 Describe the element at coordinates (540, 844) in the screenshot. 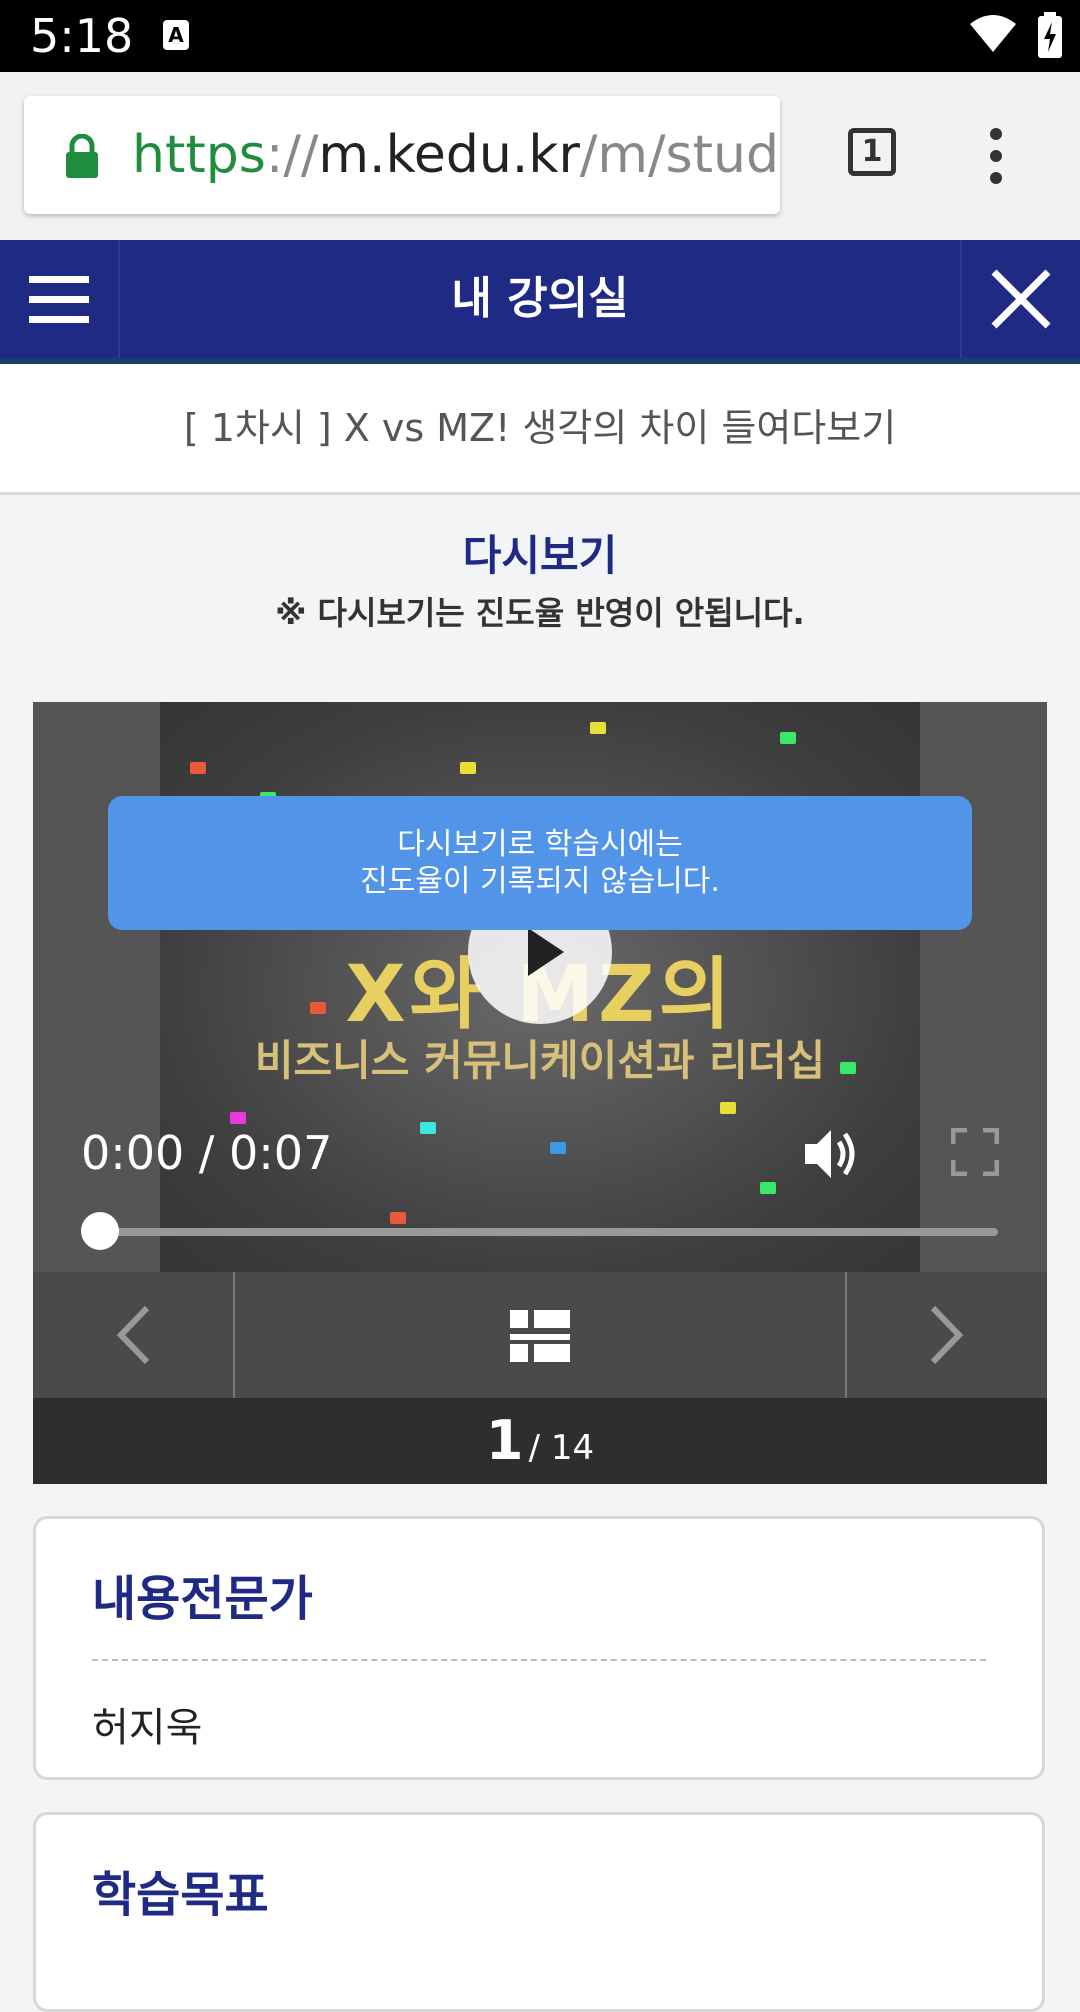

I see `notice-line-1: 다시보기로 학습시에는` at that location.